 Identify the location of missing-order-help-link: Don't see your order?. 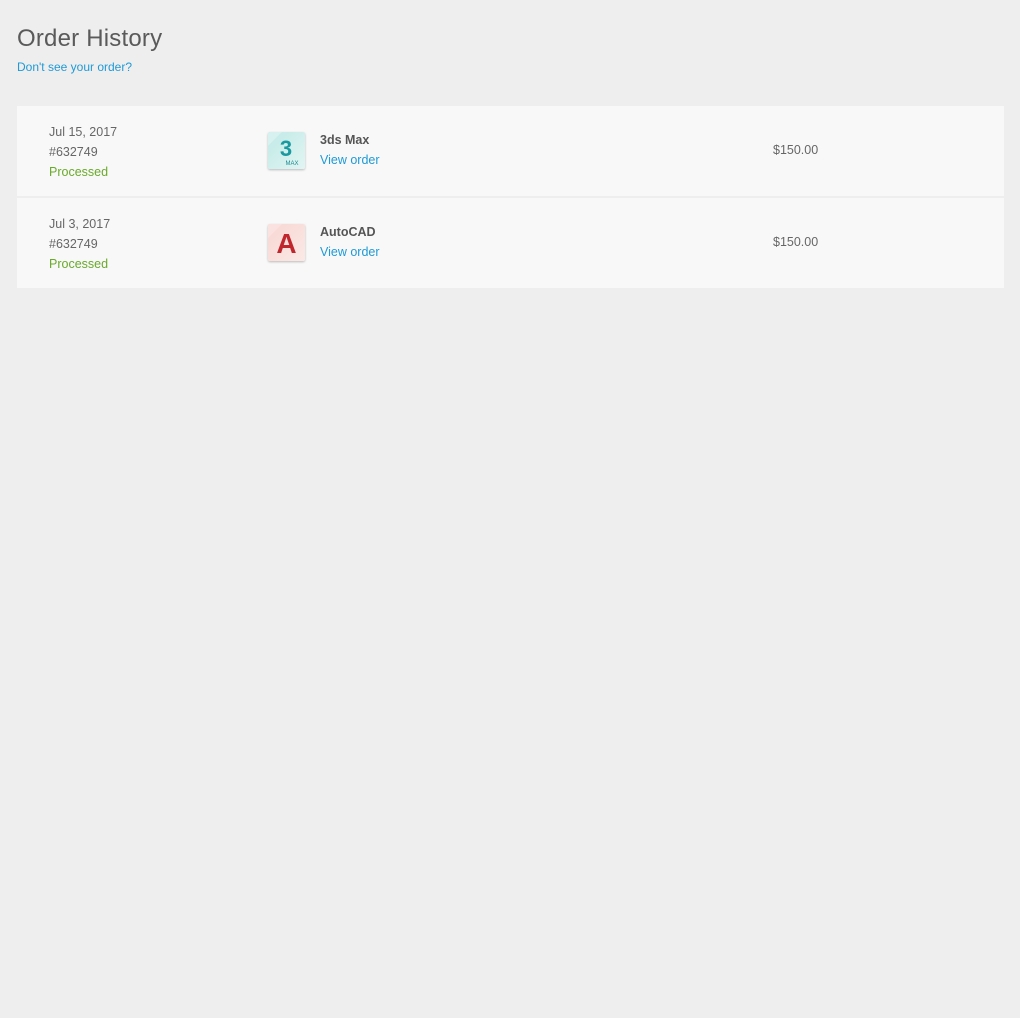
(74, 67).